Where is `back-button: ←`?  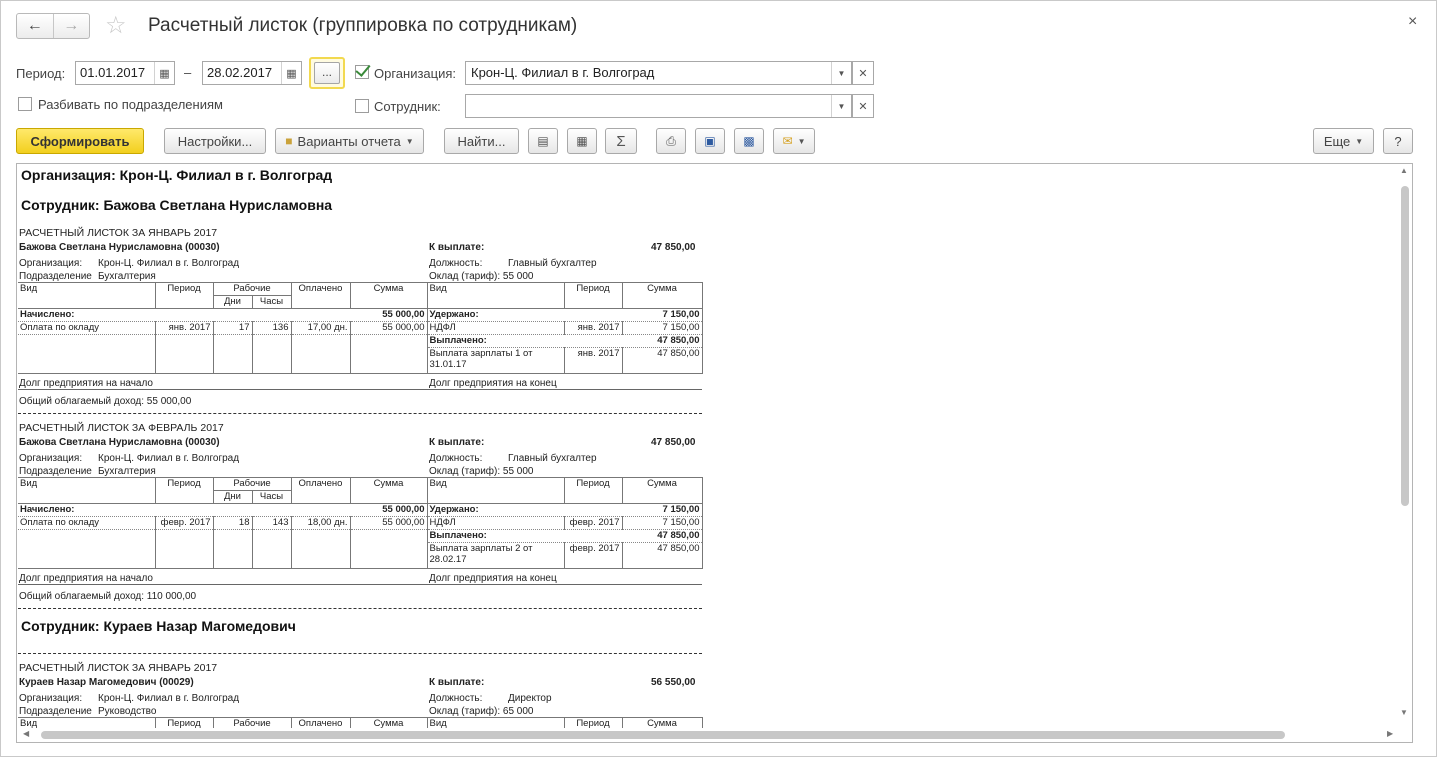 back-button: ← is located at coordinates (35, 26).